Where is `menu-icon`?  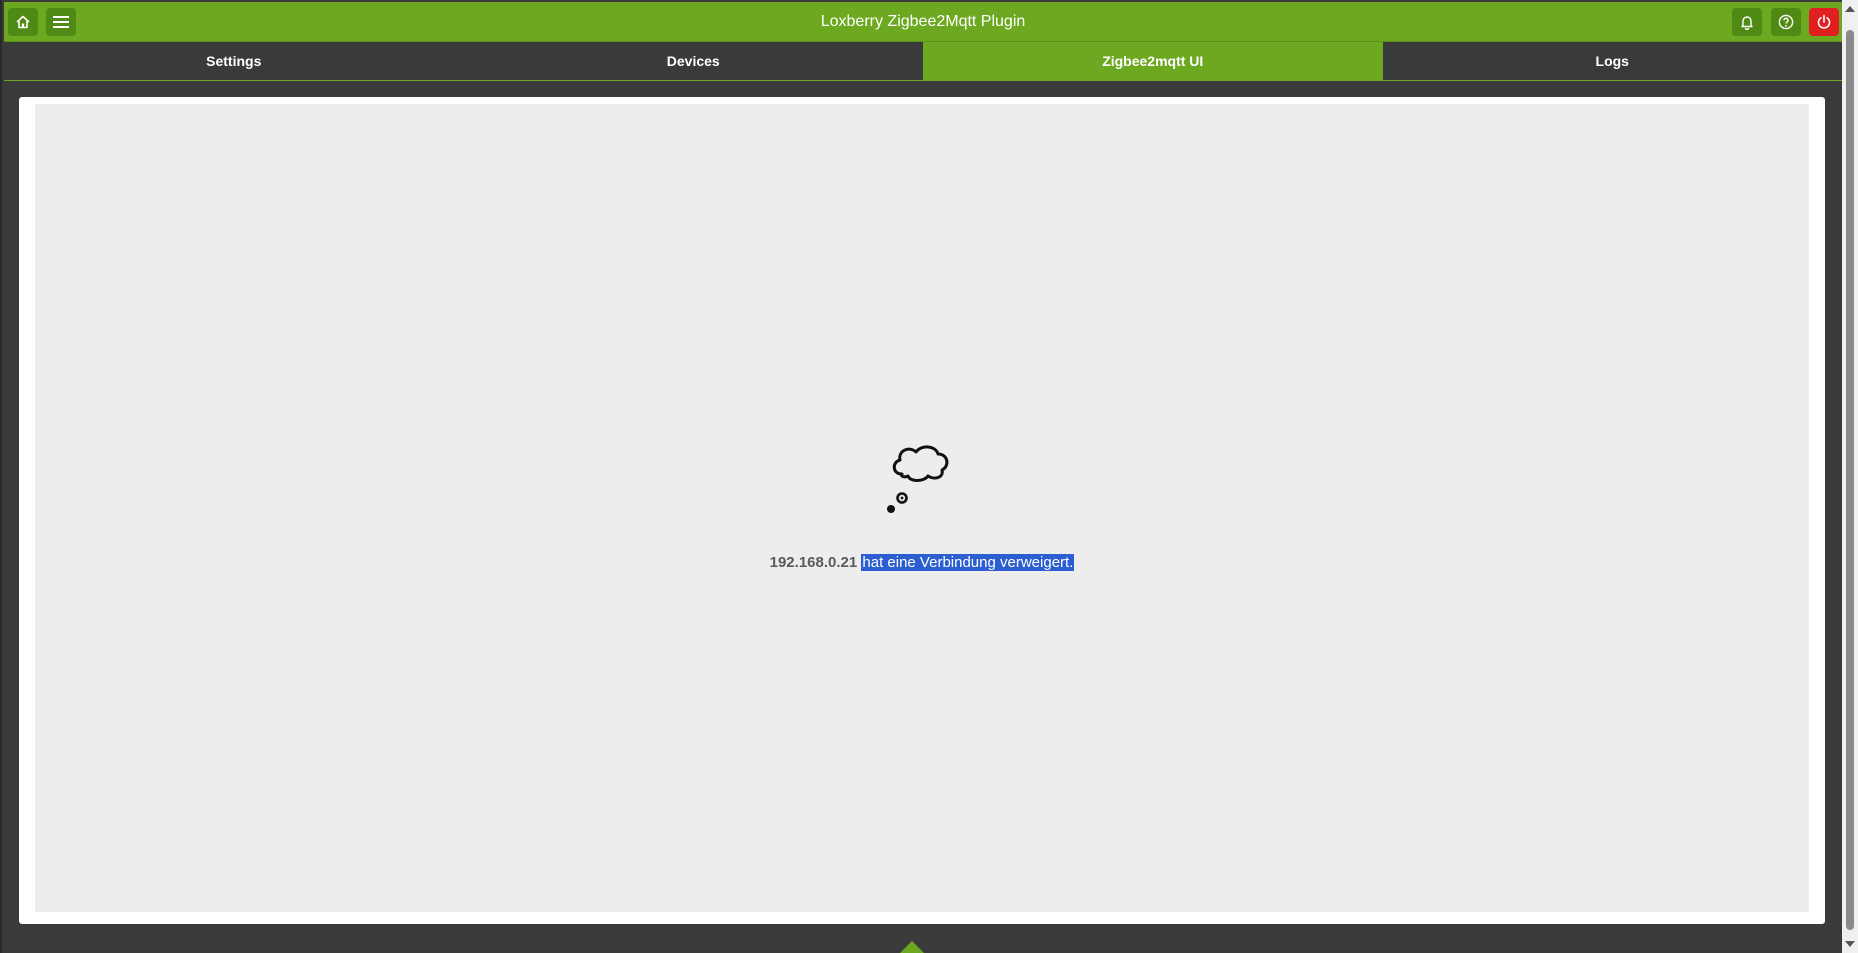 menu-icon is located at coordinates (61, 22).